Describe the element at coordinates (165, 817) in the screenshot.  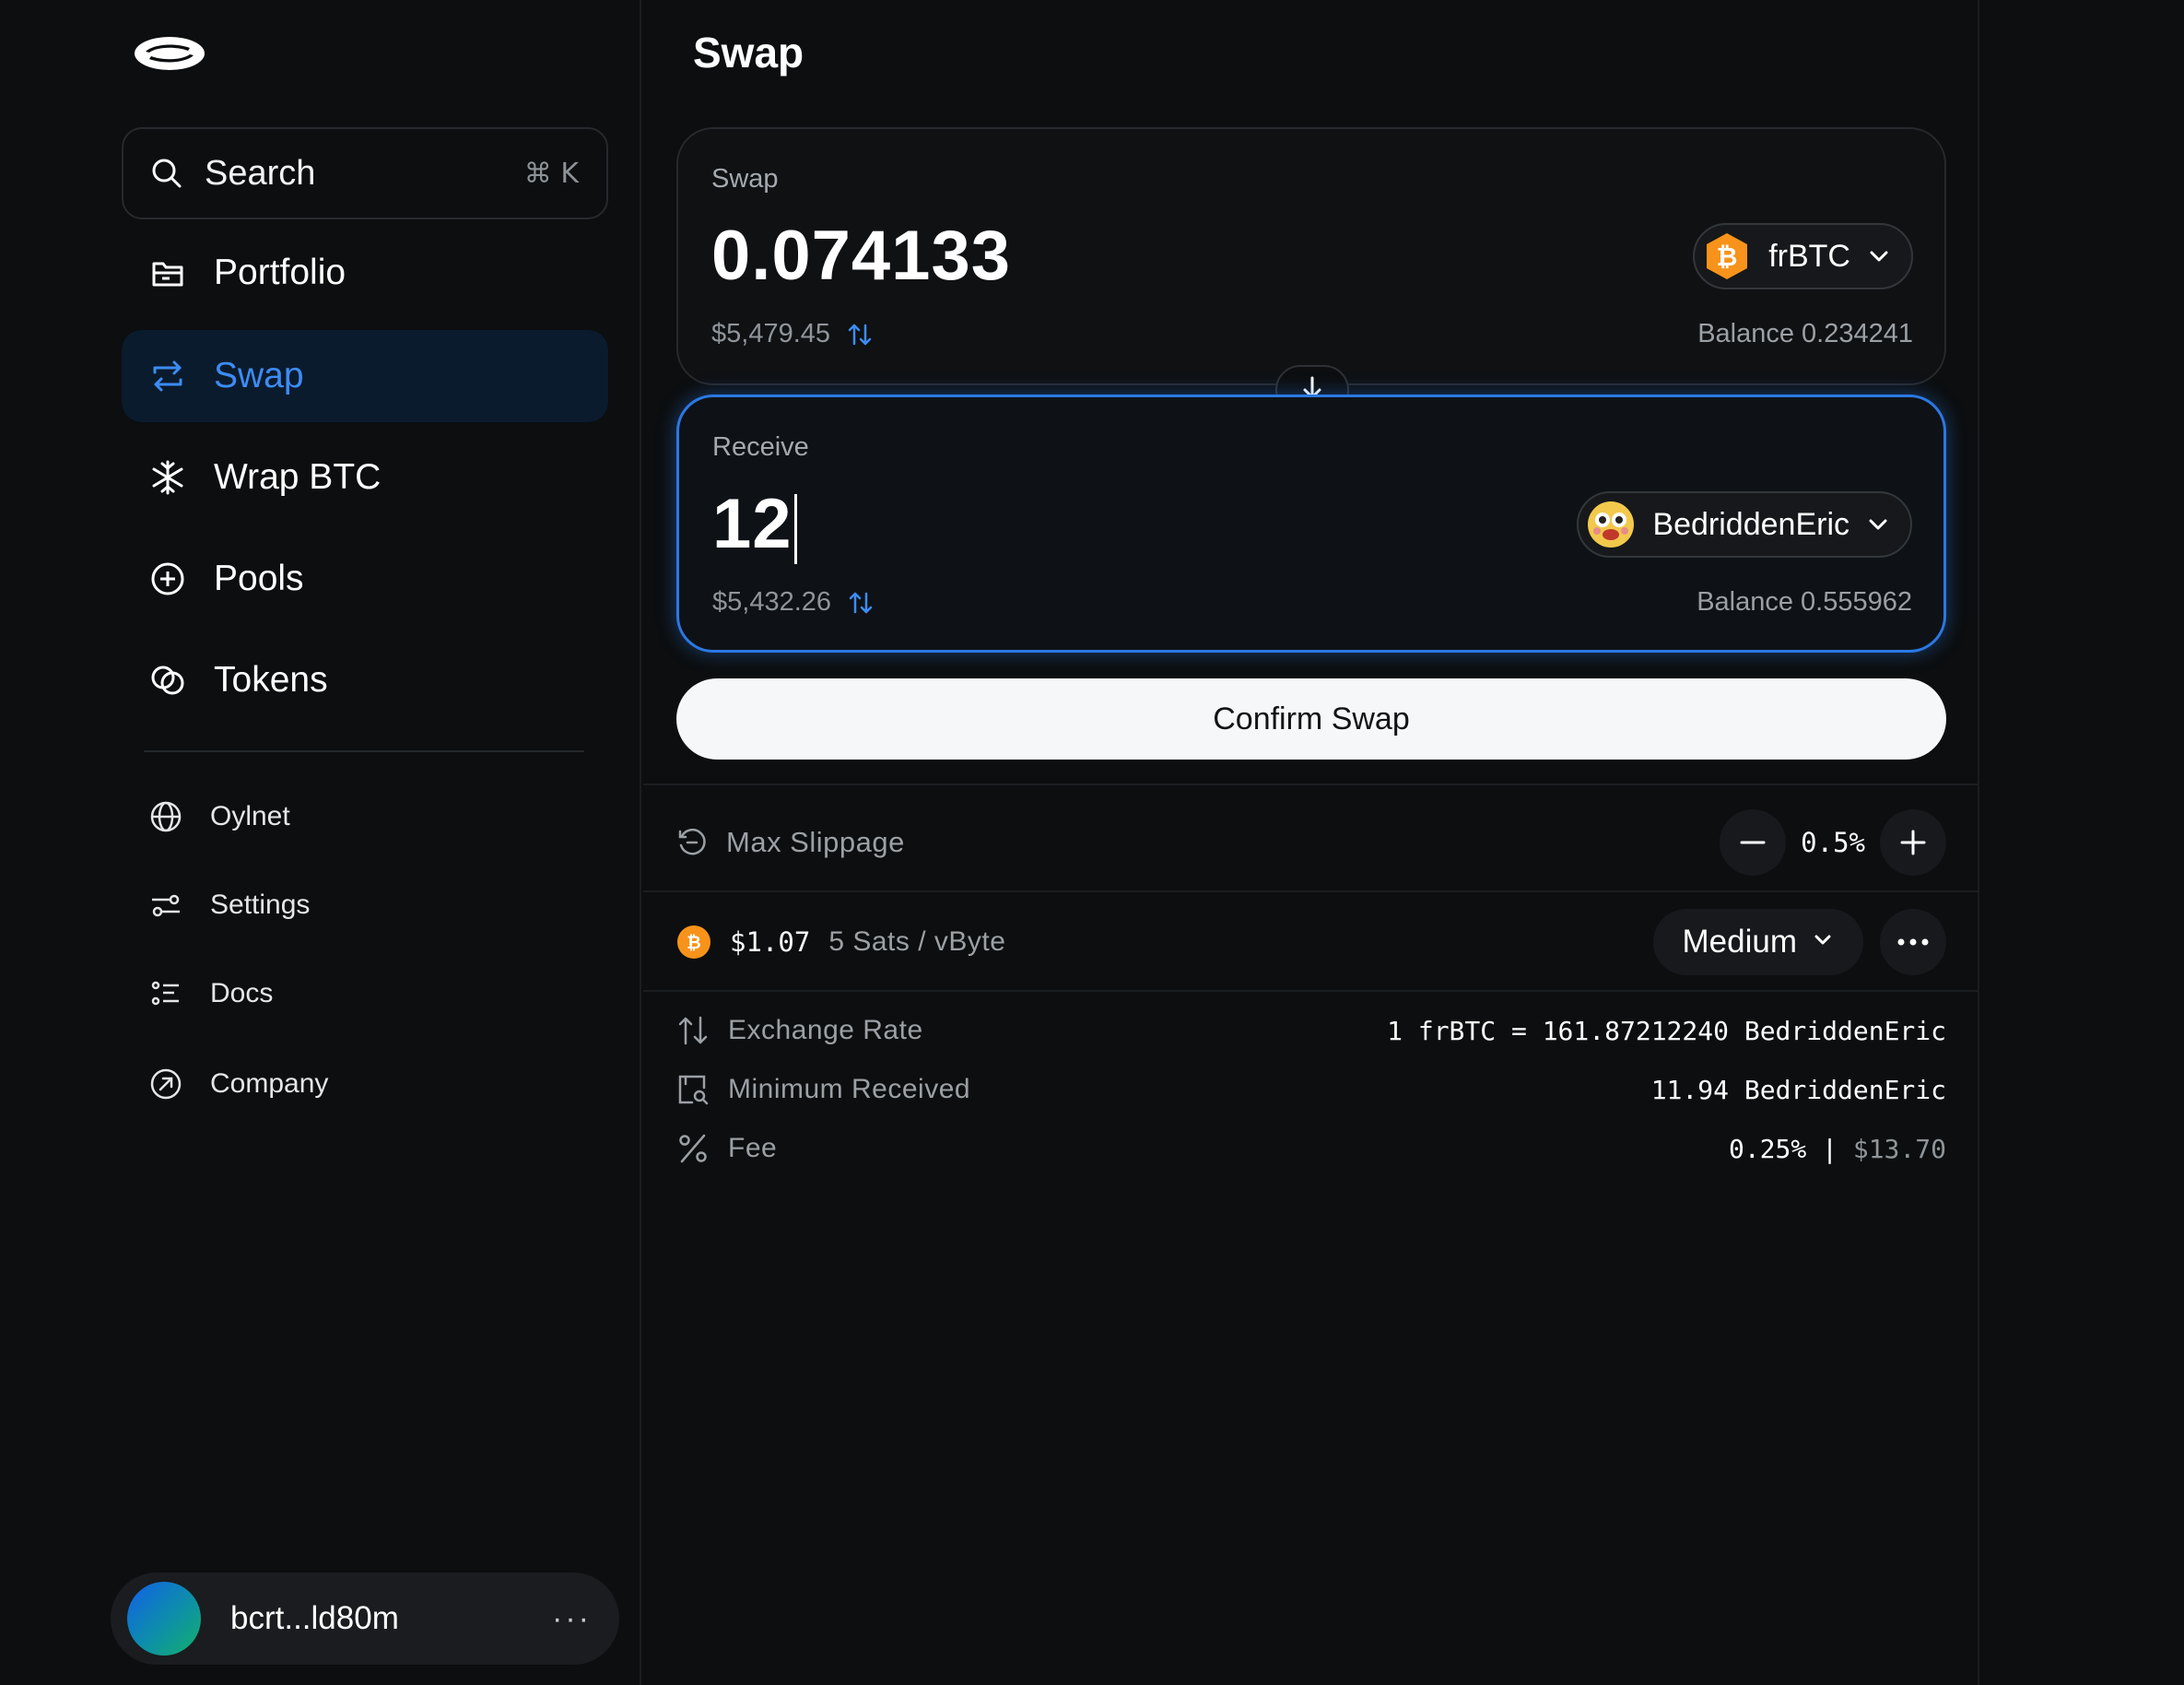
I see `globe-icon` at that location.